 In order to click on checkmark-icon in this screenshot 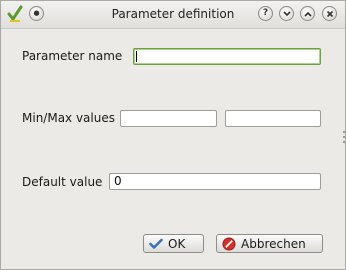, I will do `click(156, 243)`.